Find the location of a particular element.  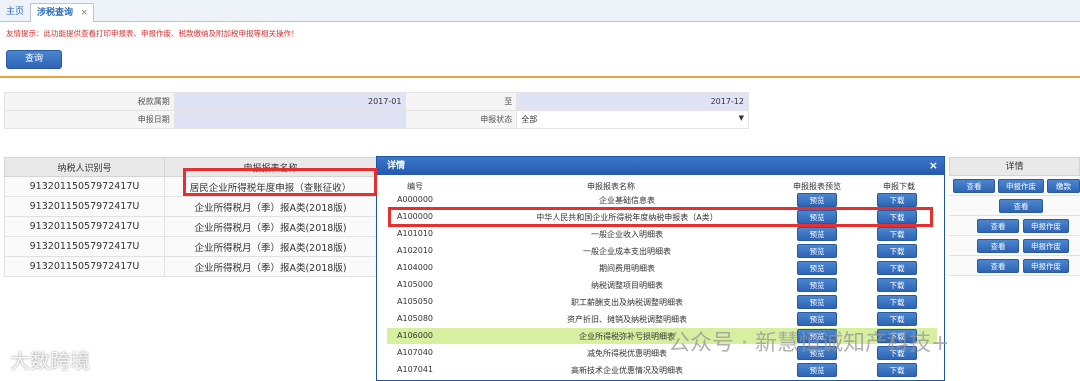

list-item: A107041 高新技术企业优惠情况及明细表 预览 下载 is located at coordinates (662, 370).